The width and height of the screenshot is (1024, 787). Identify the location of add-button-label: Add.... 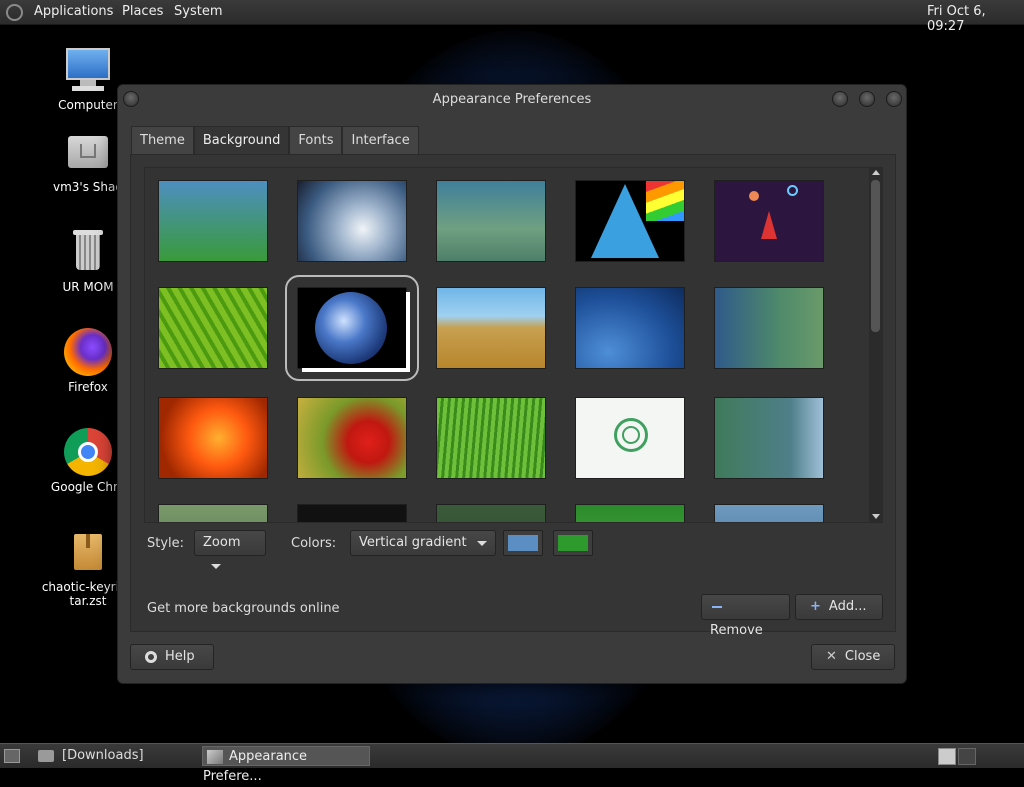
(847, 606).